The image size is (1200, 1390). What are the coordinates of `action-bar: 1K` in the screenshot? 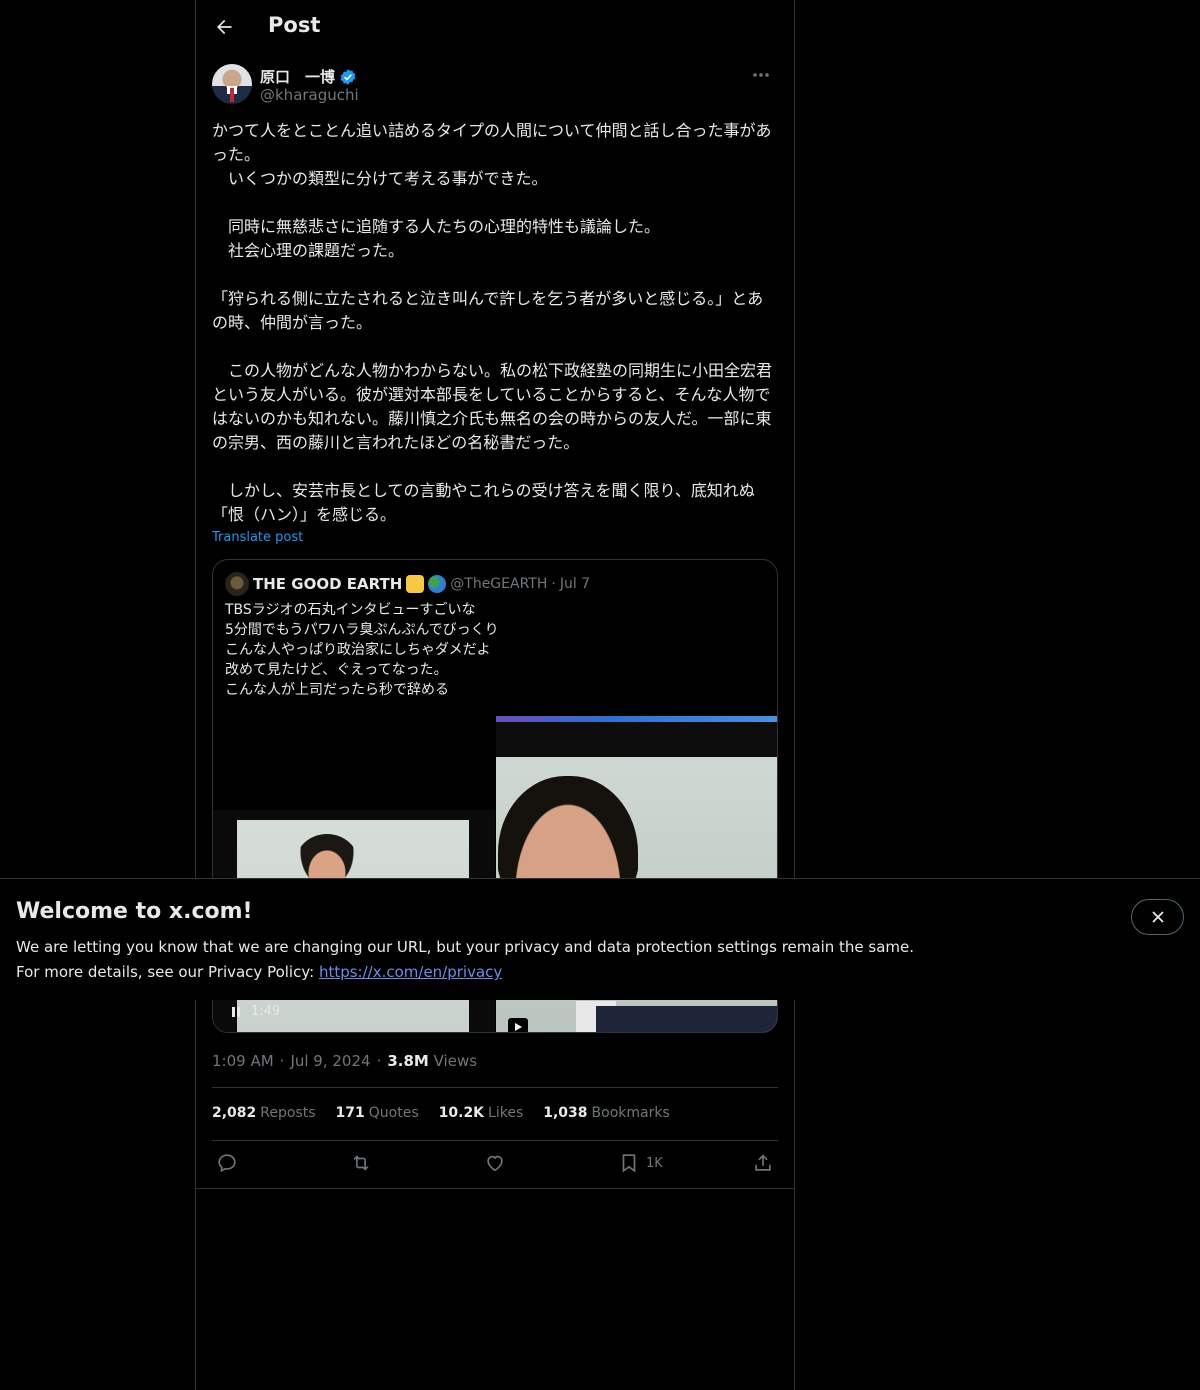 It's located at (495, 1165).